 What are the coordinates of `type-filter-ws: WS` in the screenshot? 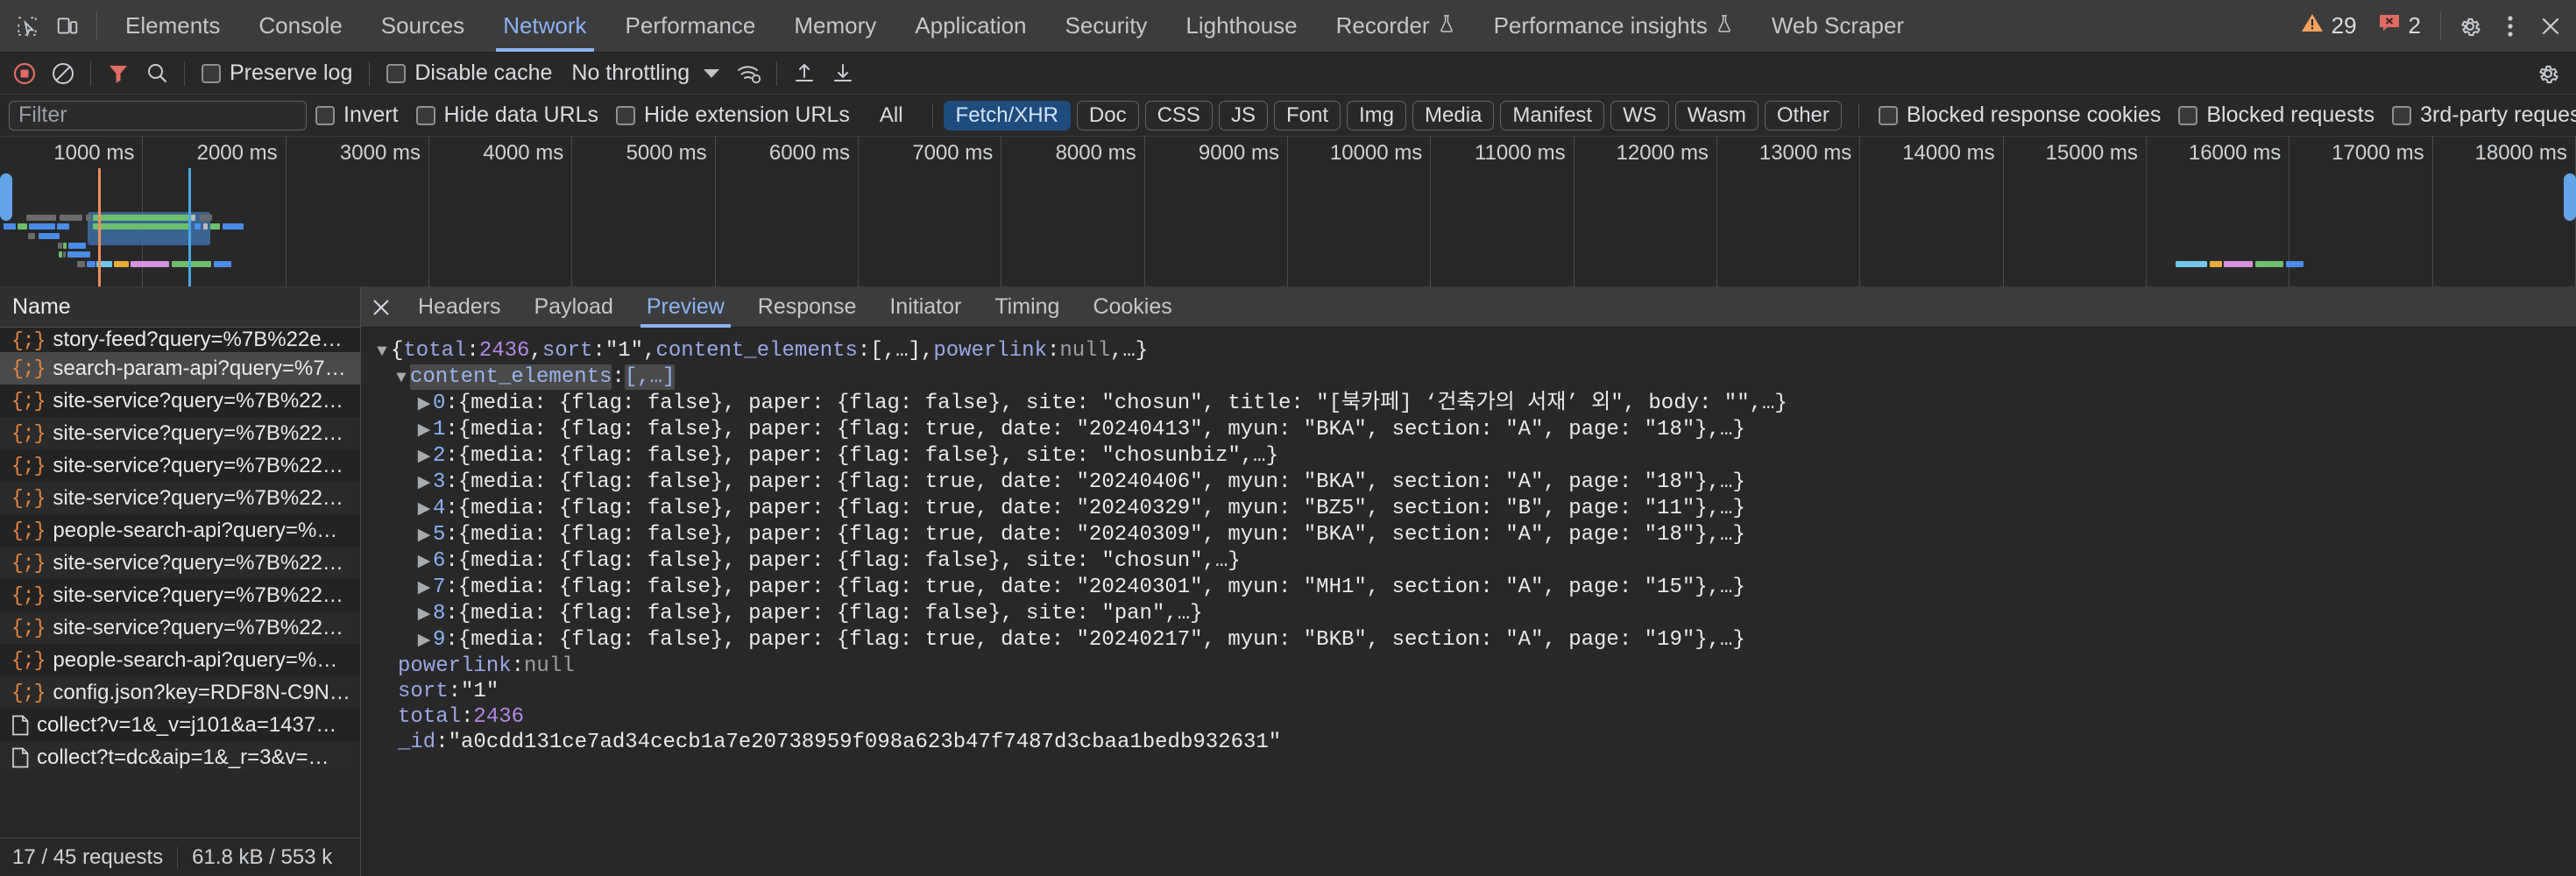 It's located at (1639, 115).